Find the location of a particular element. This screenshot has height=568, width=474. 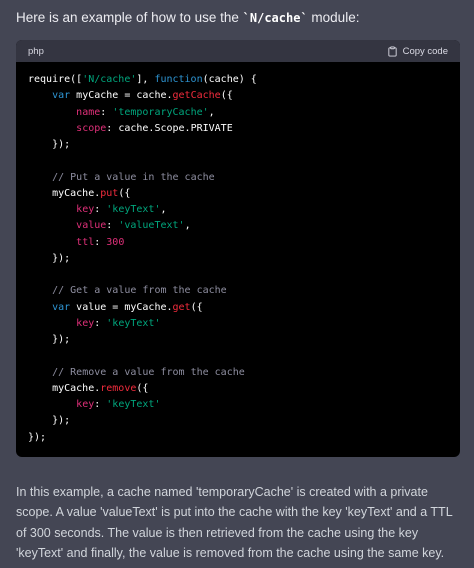

module-name: `N/cache` is located at coordinates (275, 18).